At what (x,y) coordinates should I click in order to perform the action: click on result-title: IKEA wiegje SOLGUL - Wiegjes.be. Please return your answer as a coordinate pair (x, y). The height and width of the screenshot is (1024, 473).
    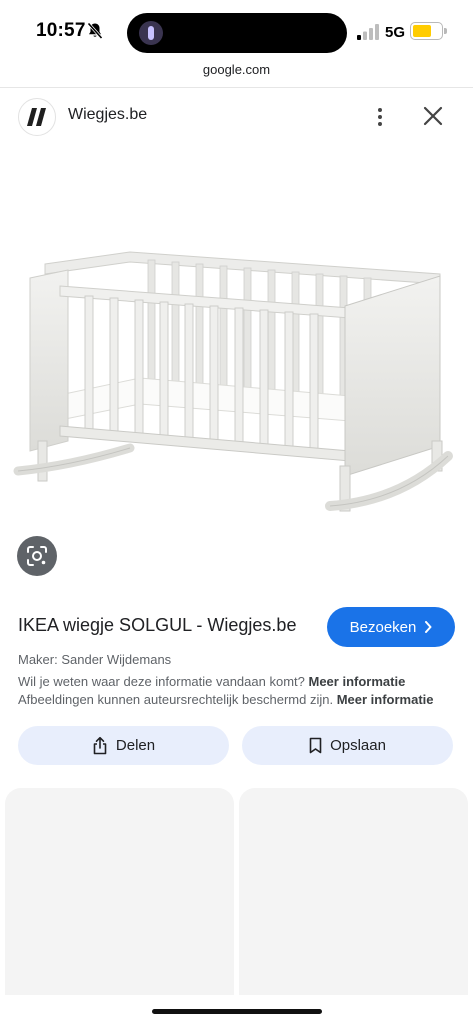
    Looking at the image, I should click on (157, 625).